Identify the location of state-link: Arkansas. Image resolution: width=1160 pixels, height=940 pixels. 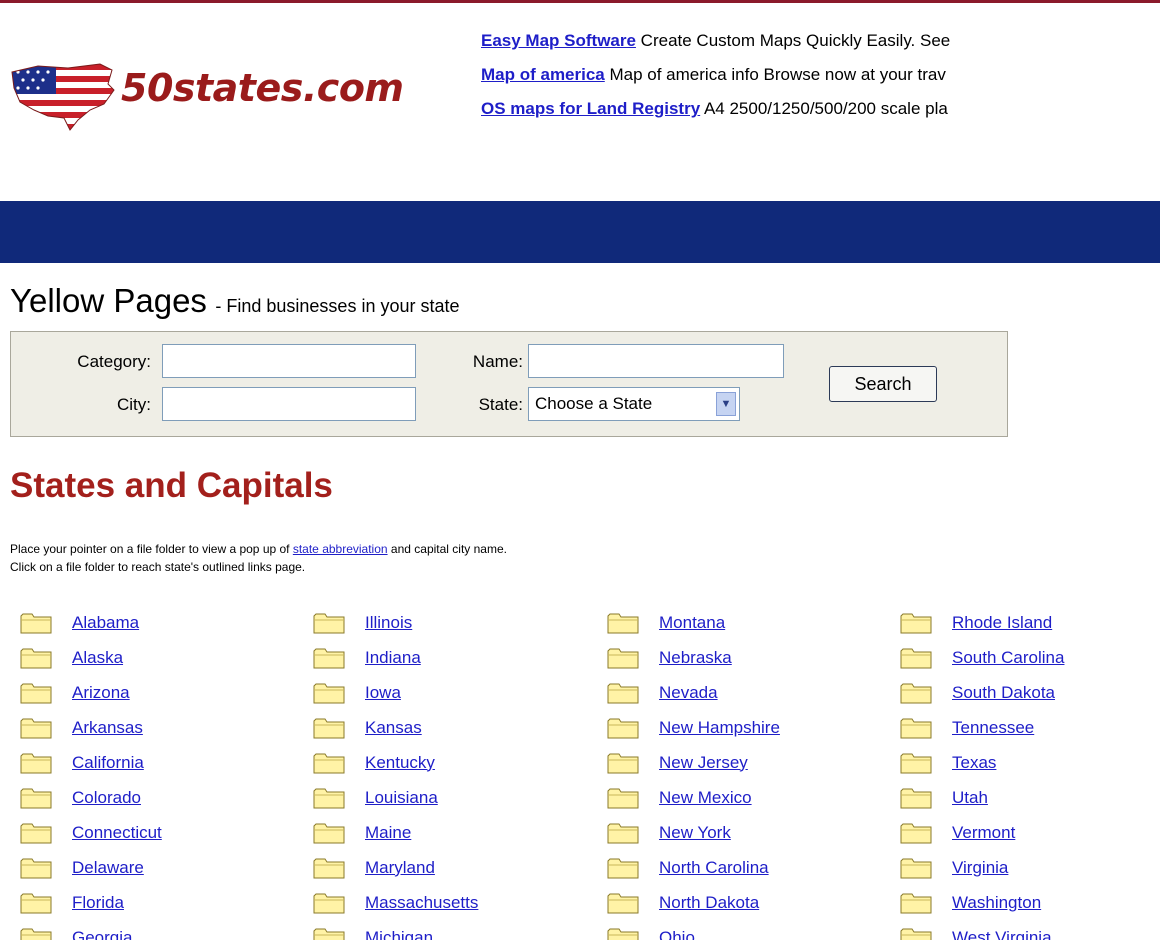
(107, 728).